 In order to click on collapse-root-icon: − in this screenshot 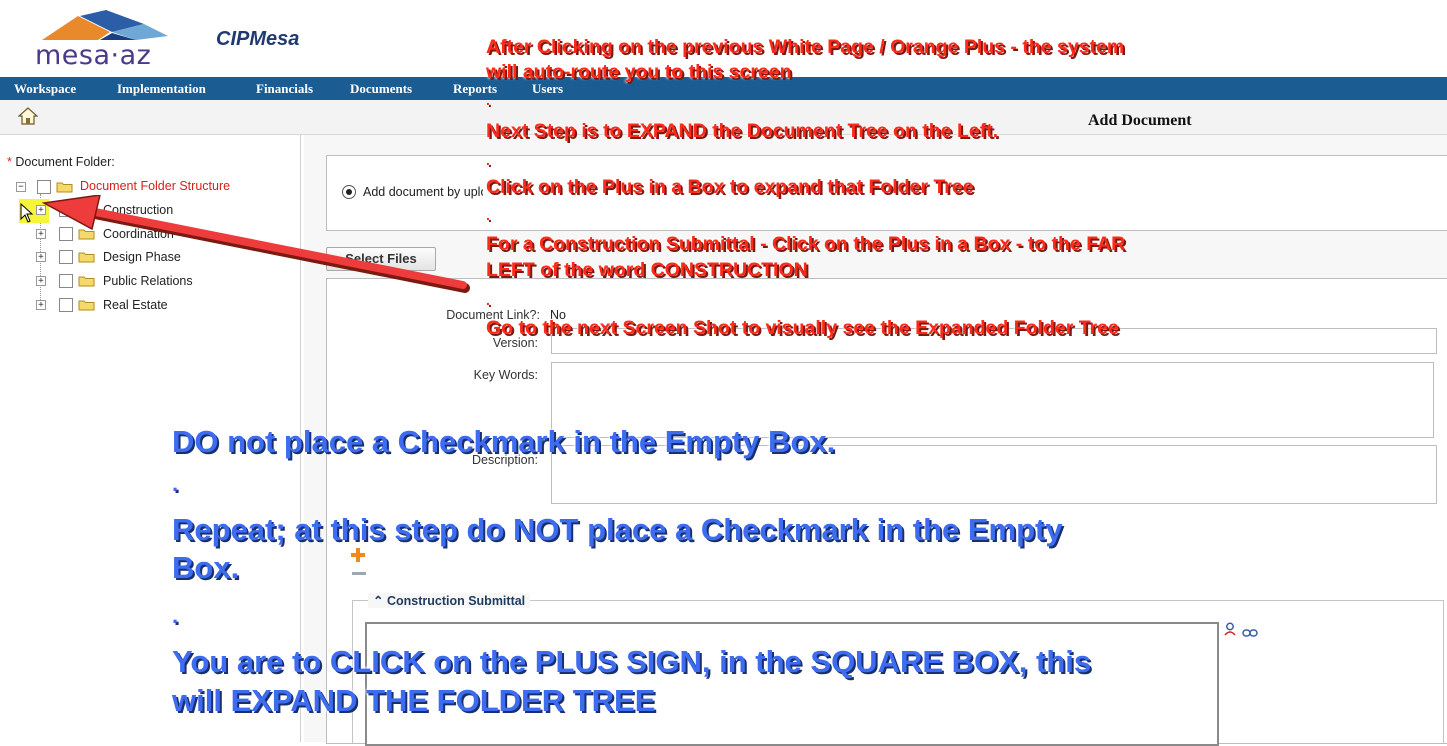, I will do `click(21, 187)`.